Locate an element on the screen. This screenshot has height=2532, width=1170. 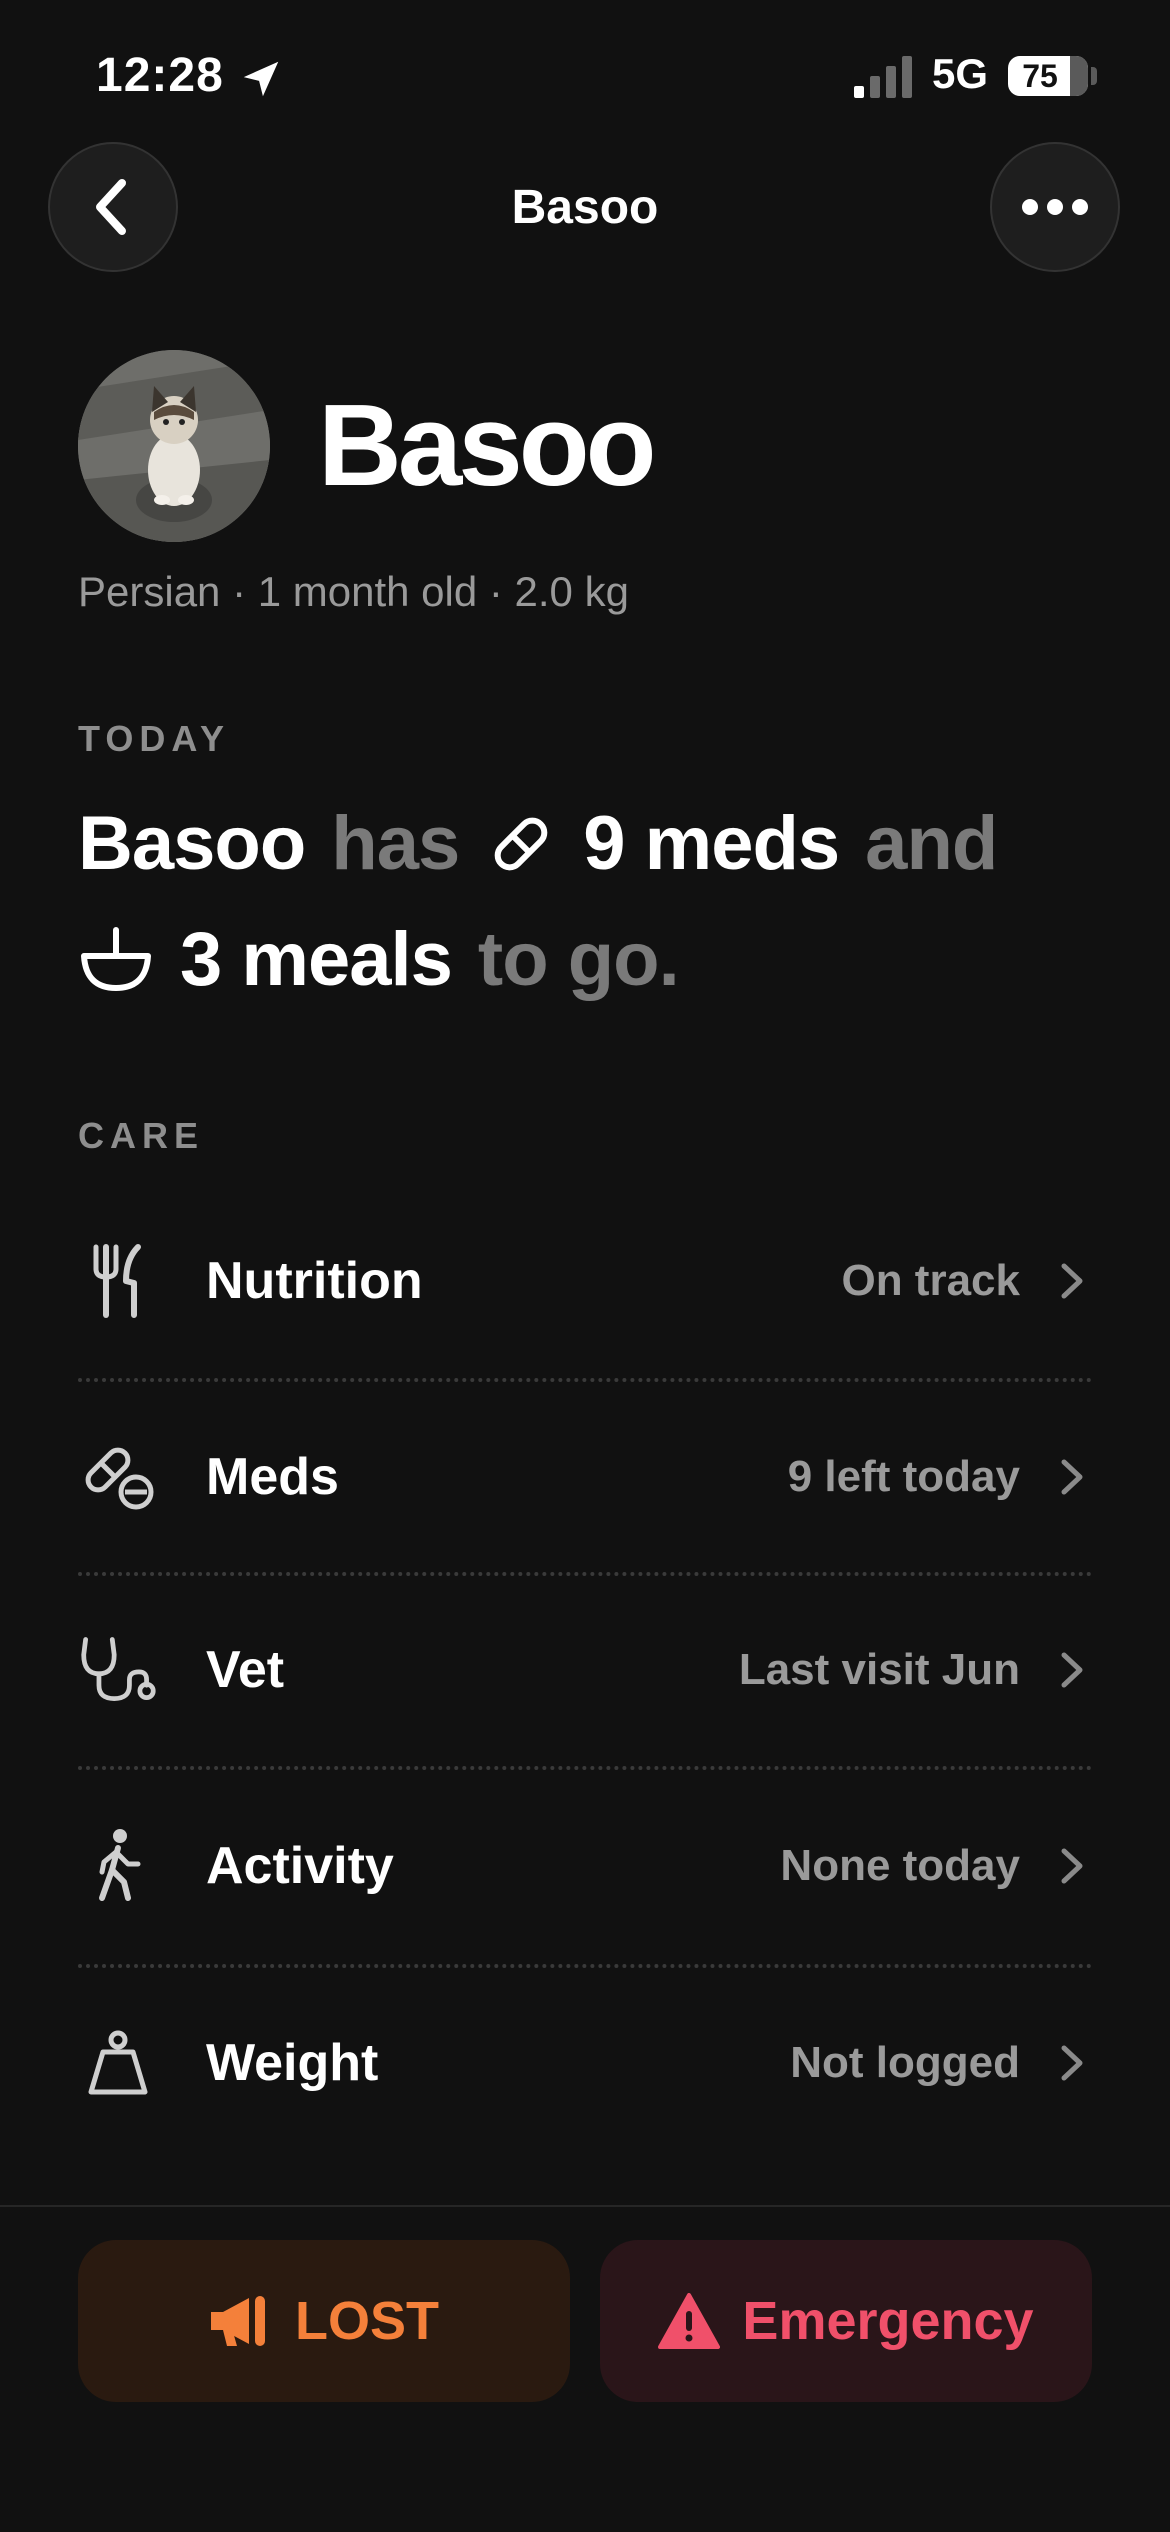
more-options-button is located at coordinates (1055, 207).